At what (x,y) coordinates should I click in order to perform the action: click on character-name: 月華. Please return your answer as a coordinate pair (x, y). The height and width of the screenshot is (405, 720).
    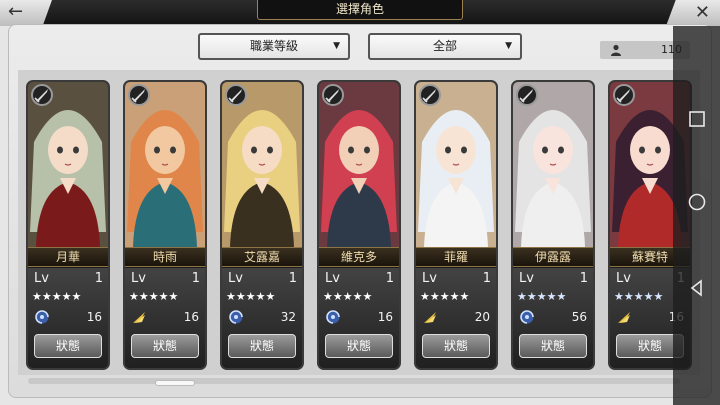
    Looking at the image, I should click on (68, 257).